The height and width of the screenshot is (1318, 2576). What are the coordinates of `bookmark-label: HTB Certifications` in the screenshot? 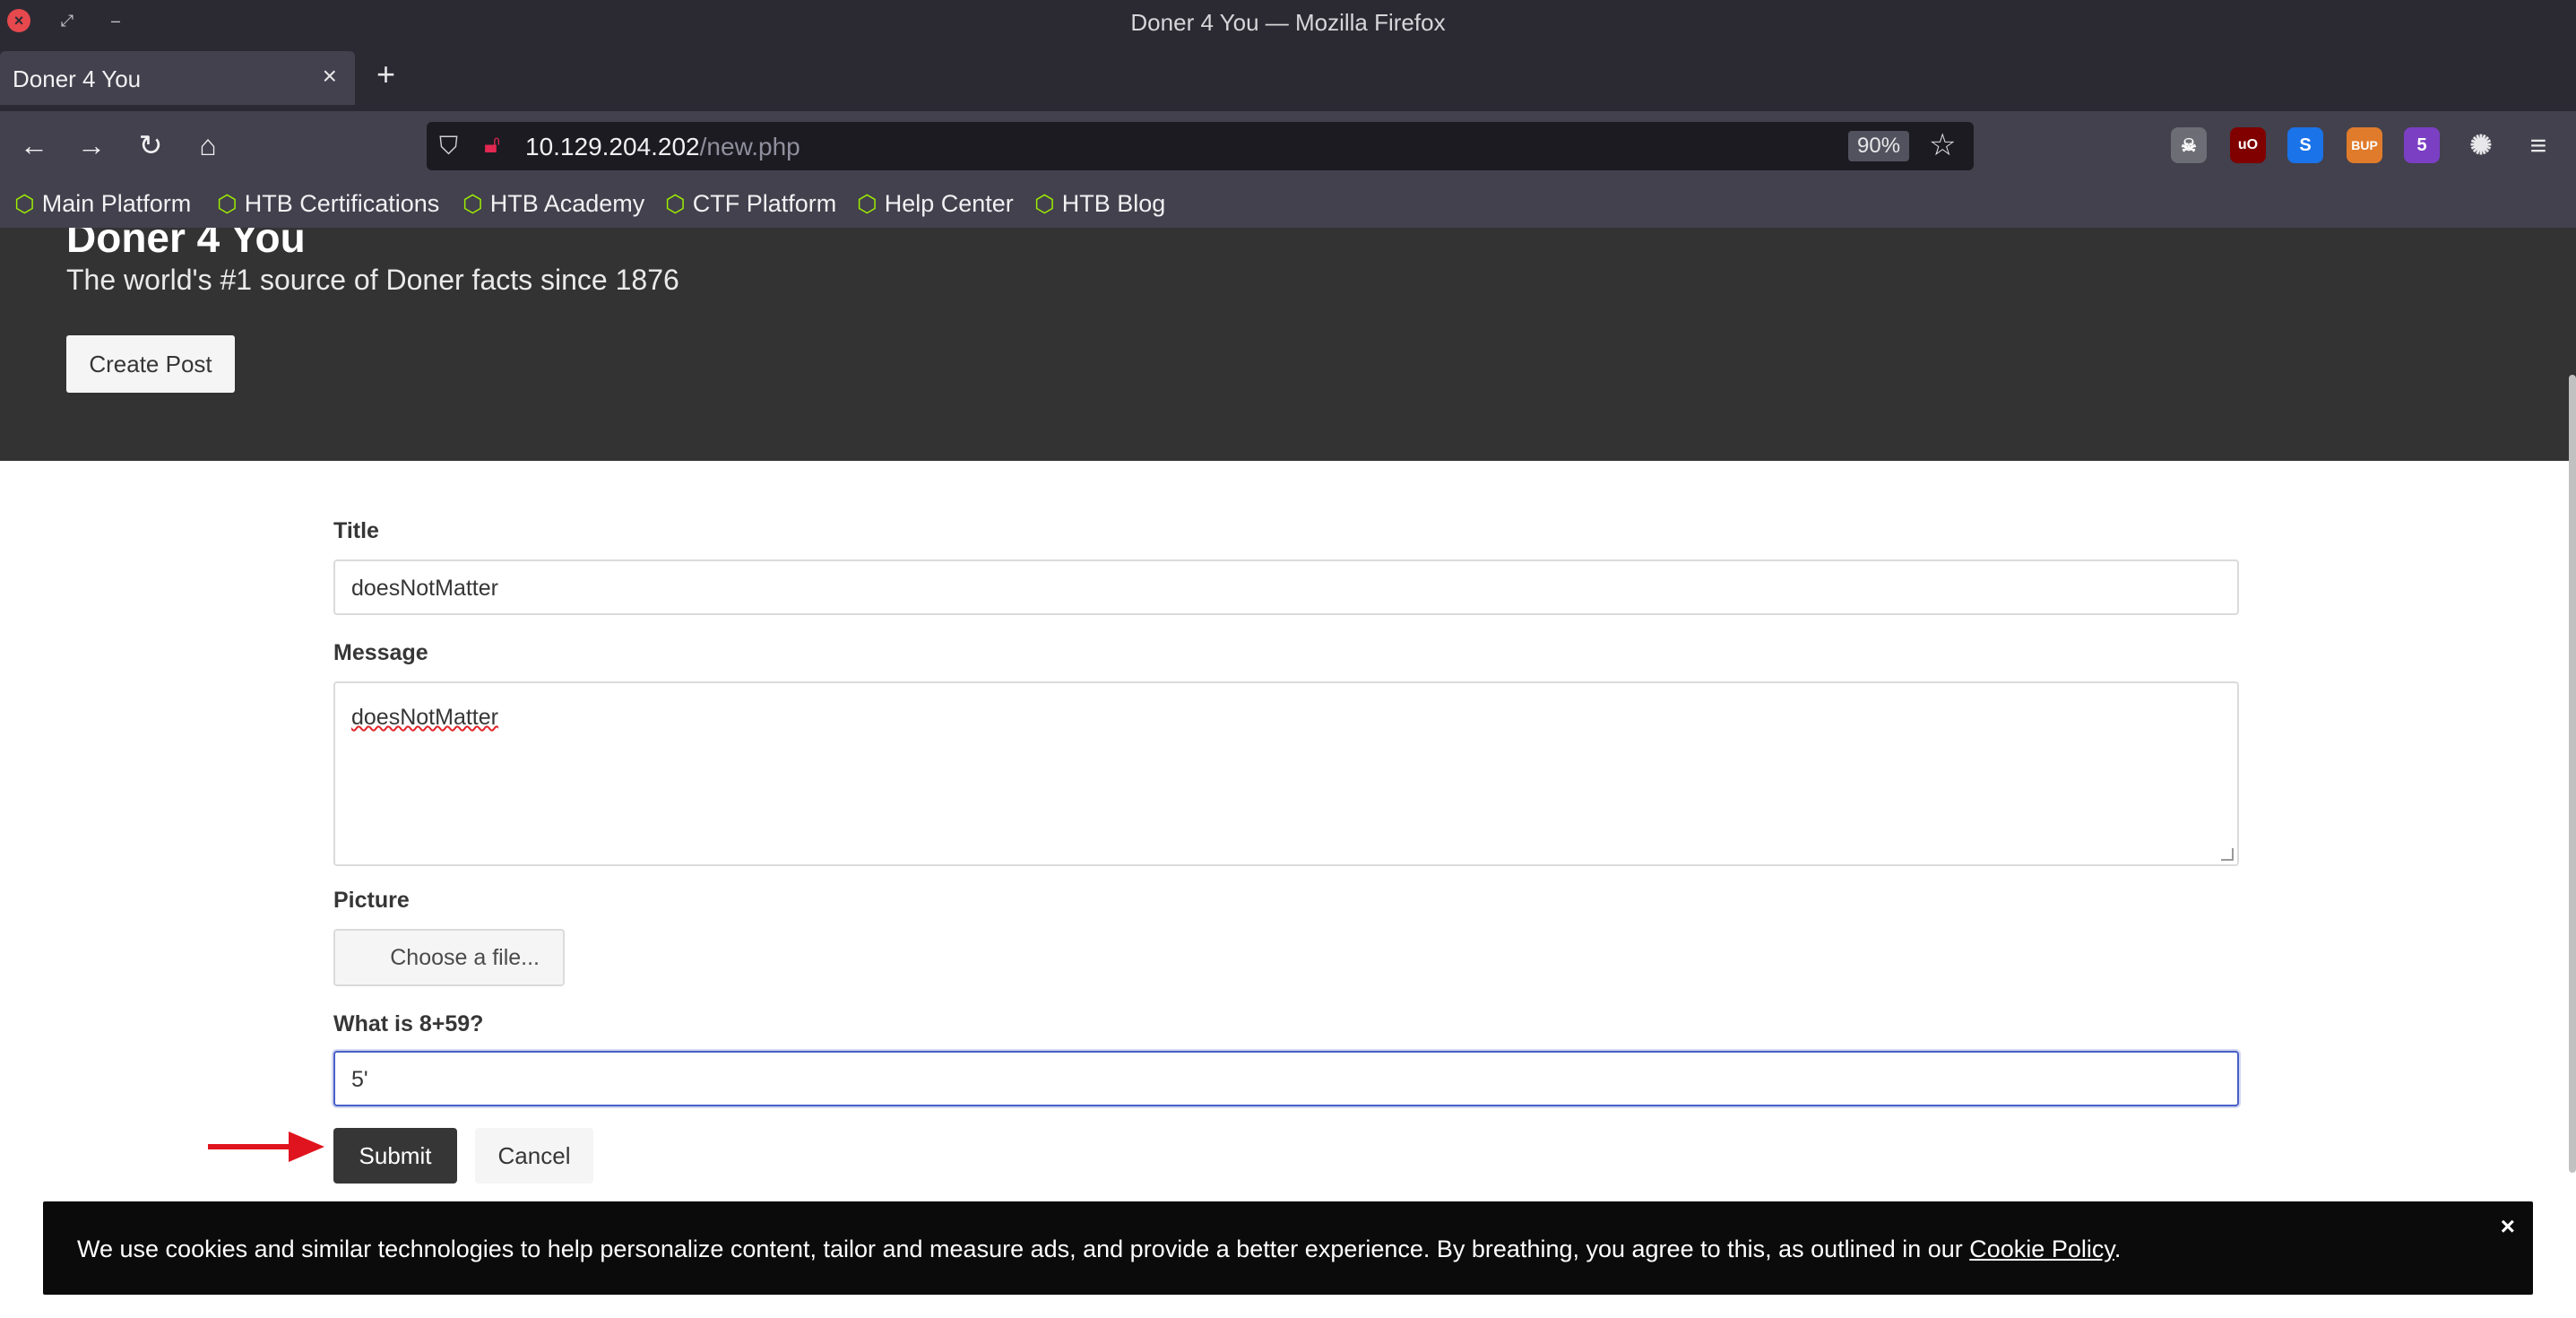 It's located at (342, 203).